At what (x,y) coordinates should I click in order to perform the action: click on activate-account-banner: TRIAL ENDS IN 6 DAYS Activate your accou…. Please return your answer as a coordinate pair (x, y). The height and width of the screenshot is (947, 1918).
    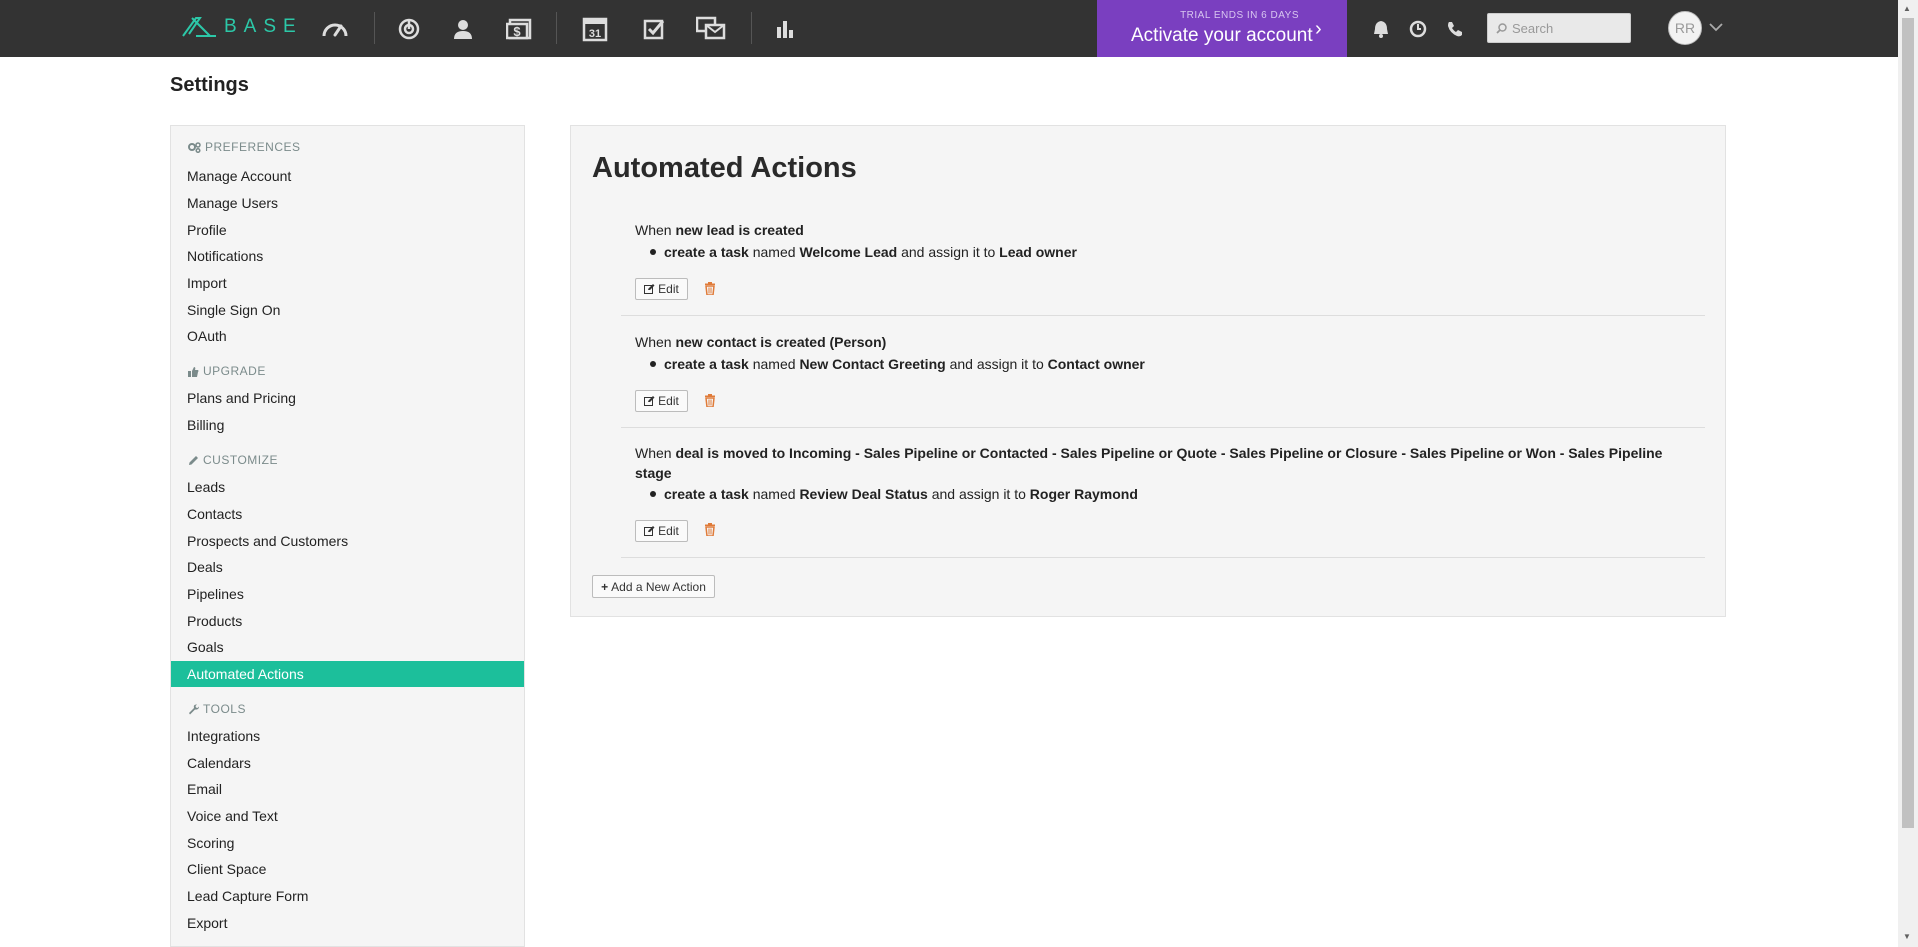
    Looking at the image, I should click on (1222, 28).